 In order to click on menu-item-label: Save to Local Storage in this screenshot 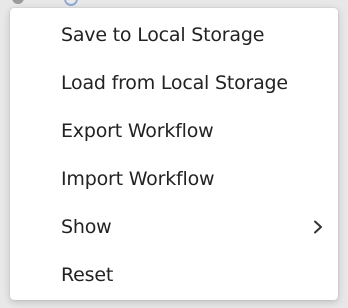, I will do `click(163, 35)`.